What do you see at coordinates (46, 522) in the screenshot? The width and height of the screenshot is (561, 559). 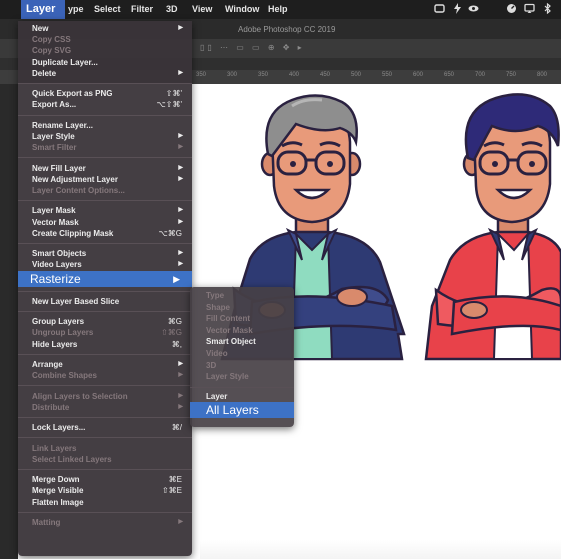 I see `menu-item-label: Matting` at bounding box center [46, 522].